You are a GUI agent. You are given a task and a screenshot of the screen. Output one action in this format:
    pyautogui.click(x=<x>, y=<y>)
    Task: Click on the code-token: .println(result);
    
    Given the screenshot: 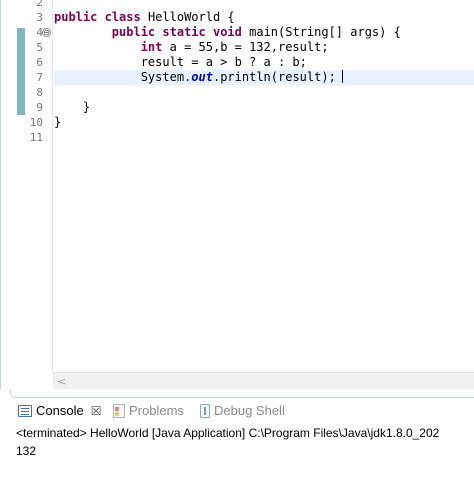 What is the action you would take?
    pyautogui.click(x=274, y=77)
    